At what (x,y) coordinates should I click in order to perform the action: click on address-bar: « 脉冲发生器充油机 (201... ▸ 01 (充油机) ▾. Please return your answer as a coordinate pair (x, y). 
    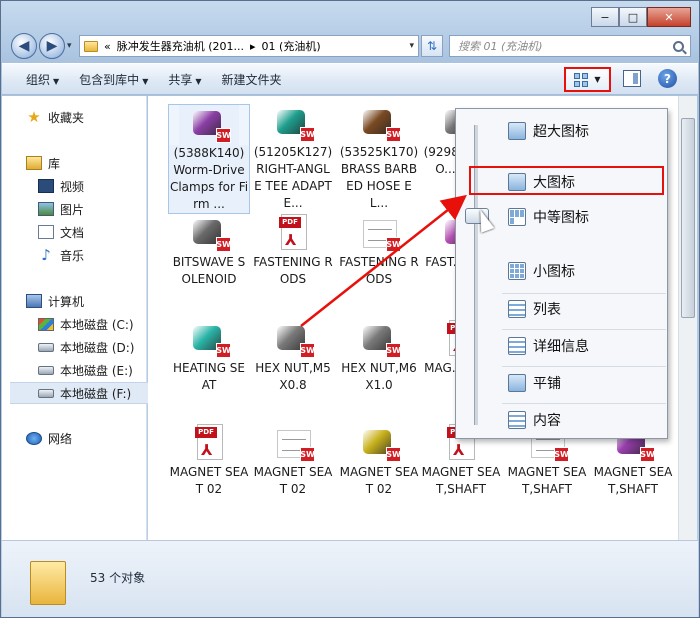
    Looking at the image, I should click on (249, 46).